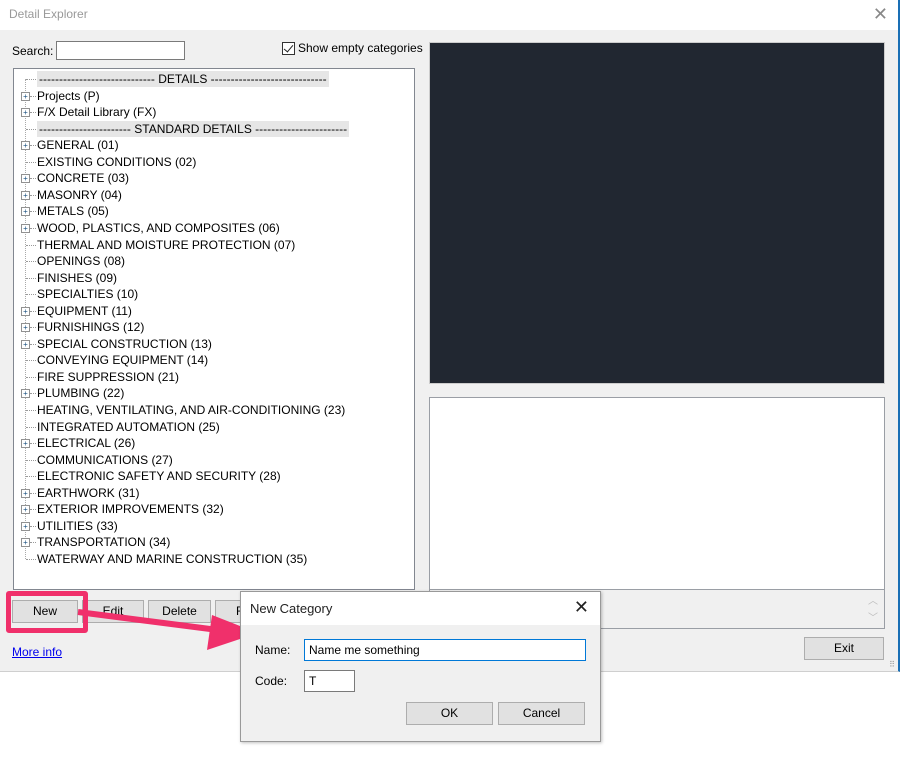 The width and height of the screenshot is (900, 763). I want to click on dialog-close-icon: ✕, so click(581, 607).